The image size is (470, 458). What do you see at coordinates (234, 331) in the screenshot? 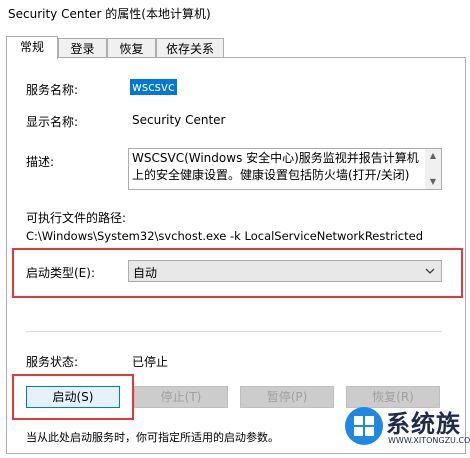
I see `section-divider` at bounding box center [234, 331].